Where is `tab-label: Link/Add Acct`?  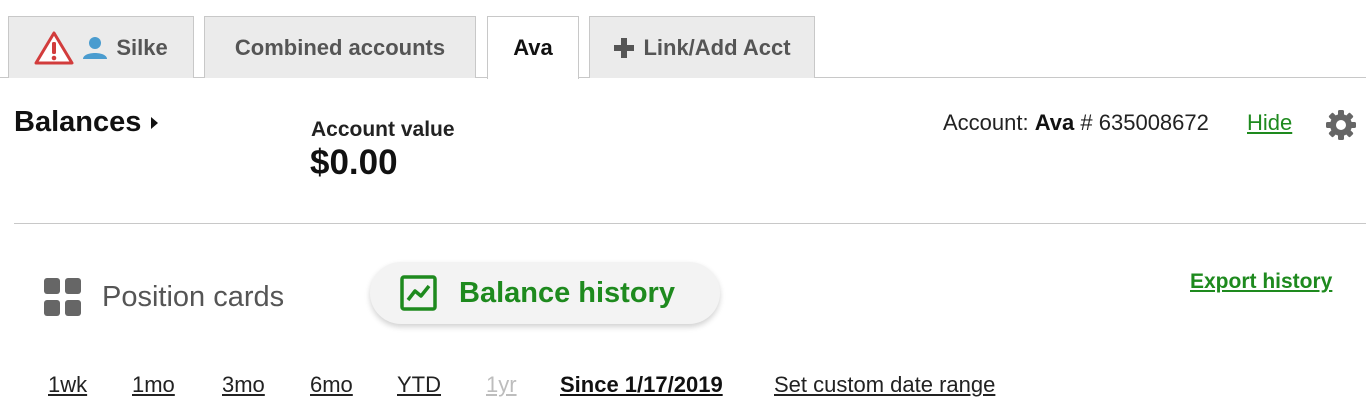
tab-label: Link/Add Acct is located at coordinates (717, 47).